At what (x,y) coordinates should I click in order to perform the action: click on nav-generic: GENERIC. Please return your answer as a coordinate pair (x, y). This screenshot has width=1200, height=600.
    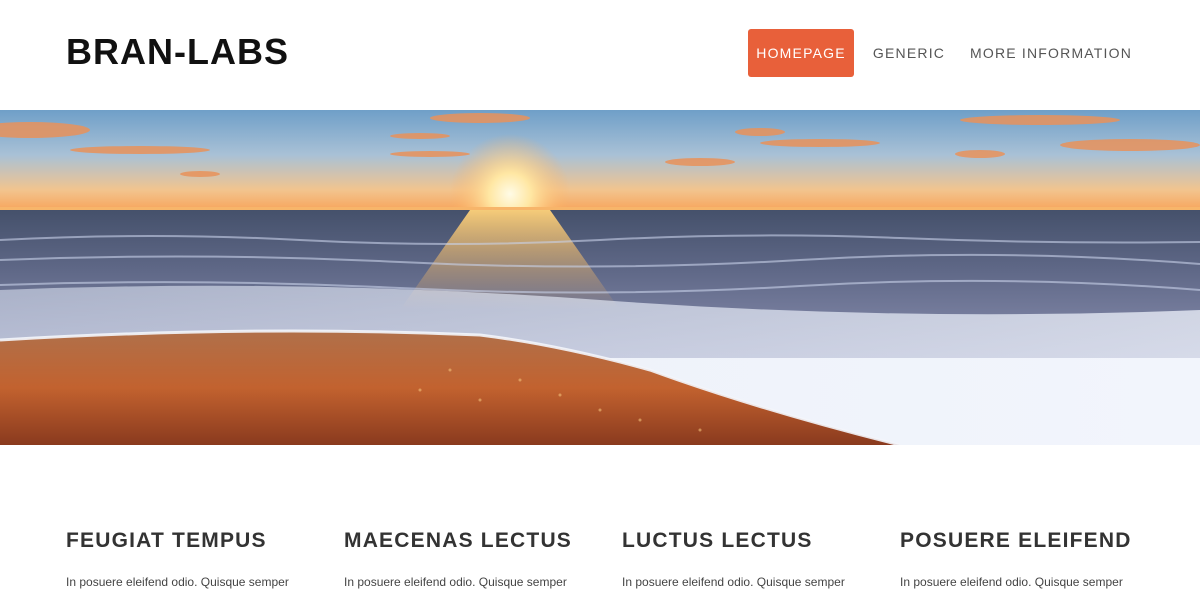
    Looking at the image, I should click on (909, 53).